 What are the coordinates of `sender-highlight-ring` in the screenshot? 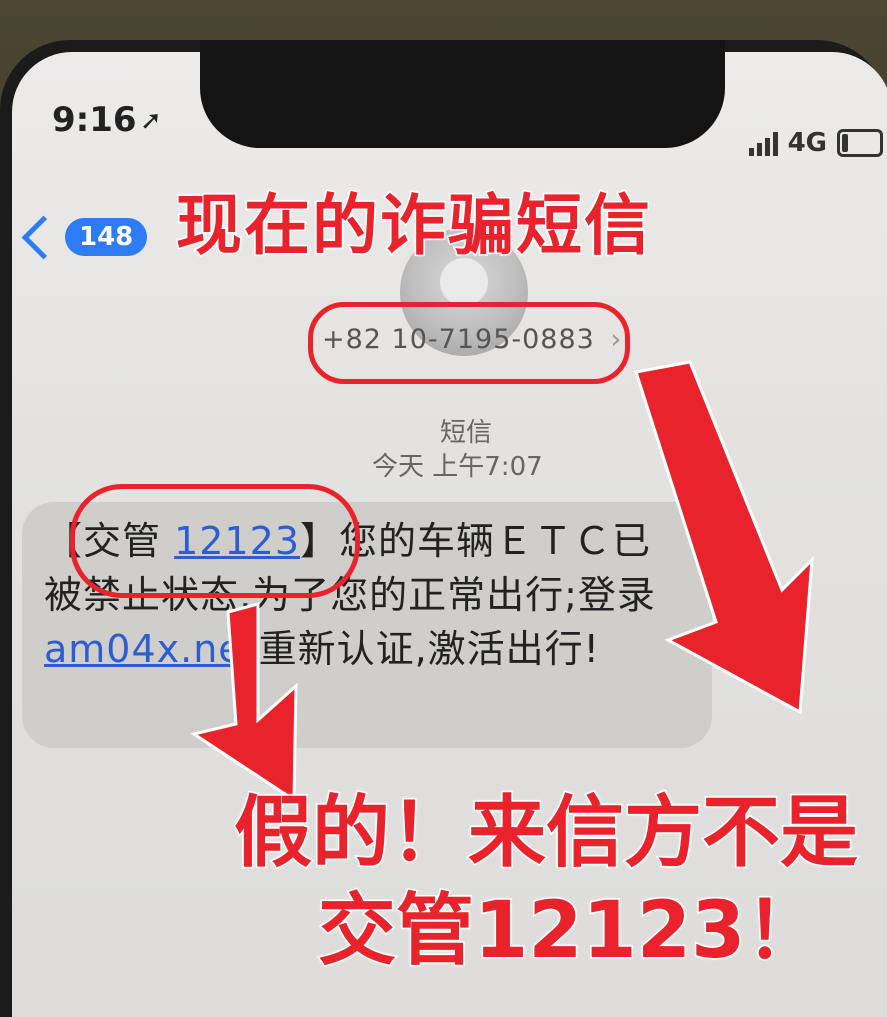 It's located at (215, 541).